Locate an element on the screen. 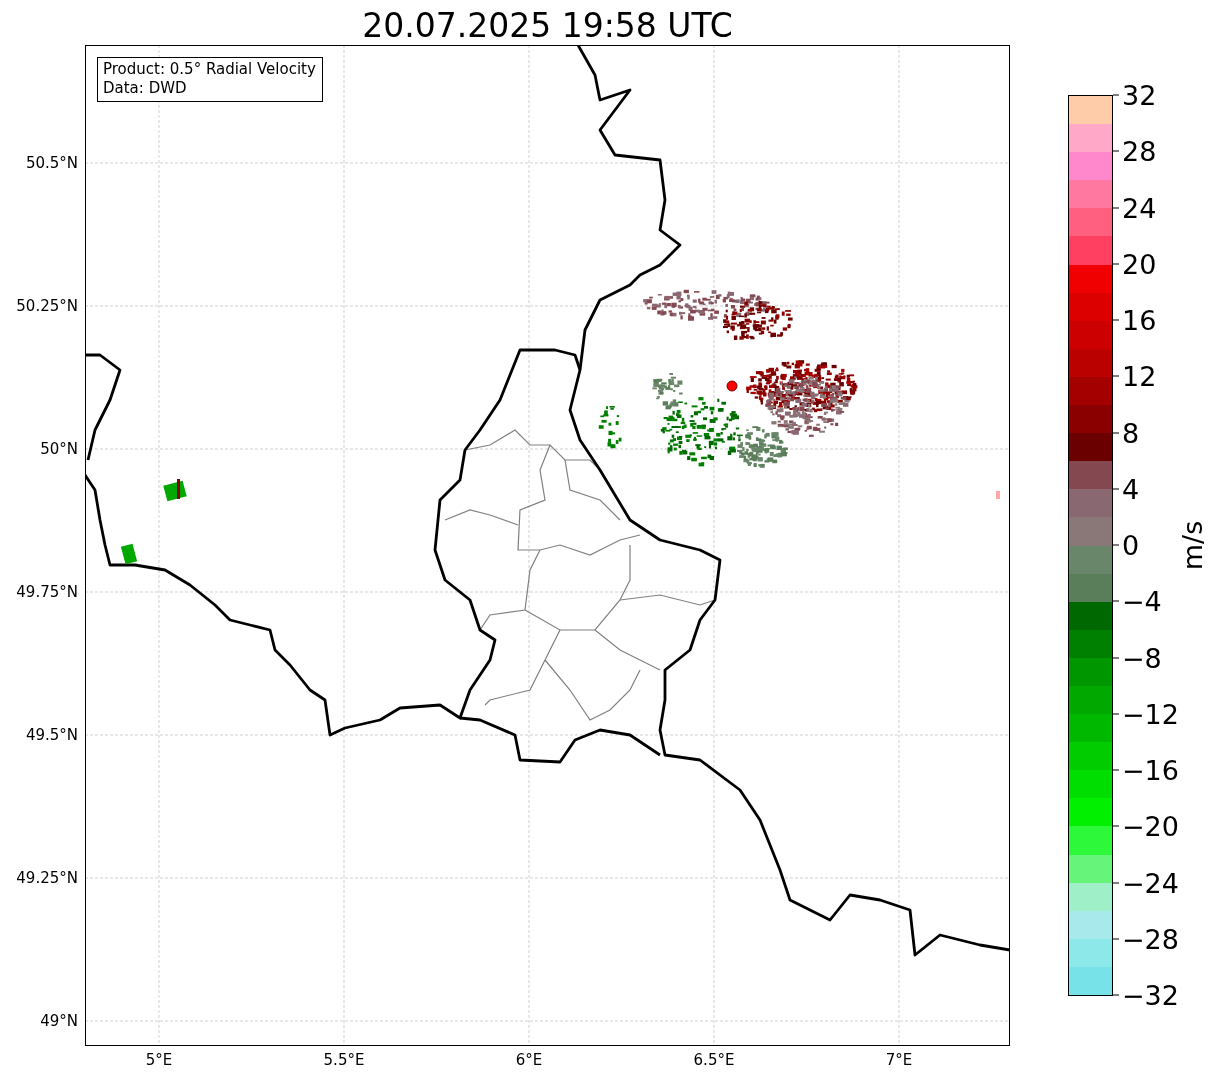  colorbar-tick-label: 32 is located at coordinates (1139, 95).